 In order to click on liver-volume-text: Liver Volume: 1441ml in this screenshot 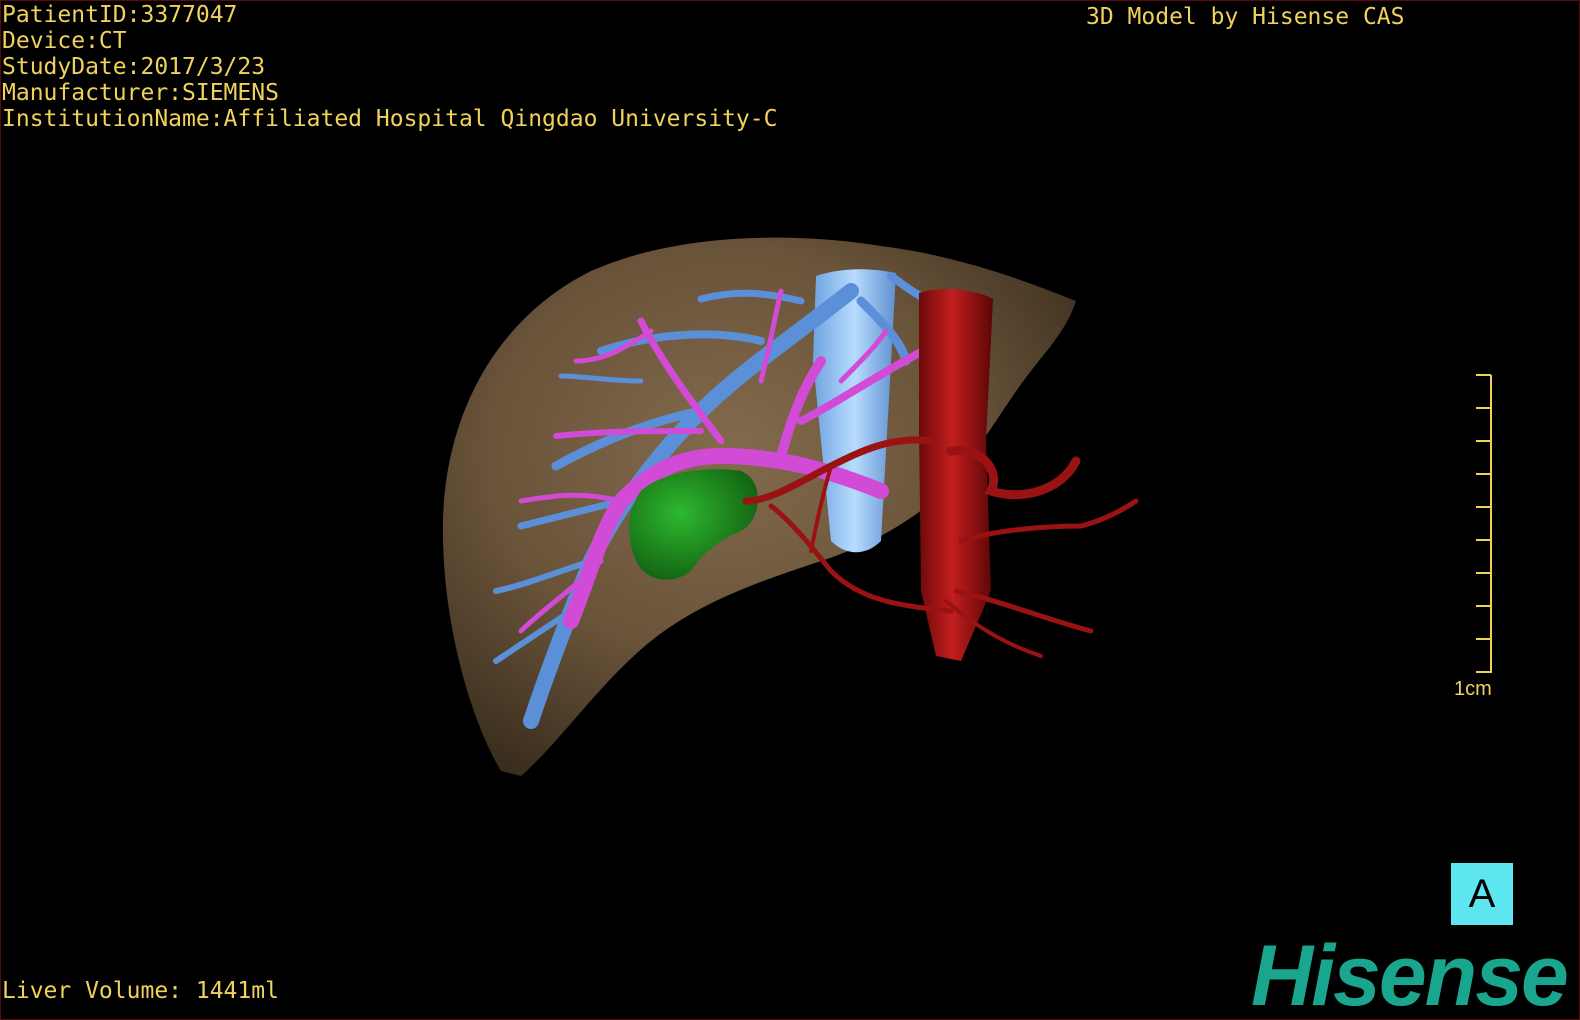, I will do `click(140, 991)`.